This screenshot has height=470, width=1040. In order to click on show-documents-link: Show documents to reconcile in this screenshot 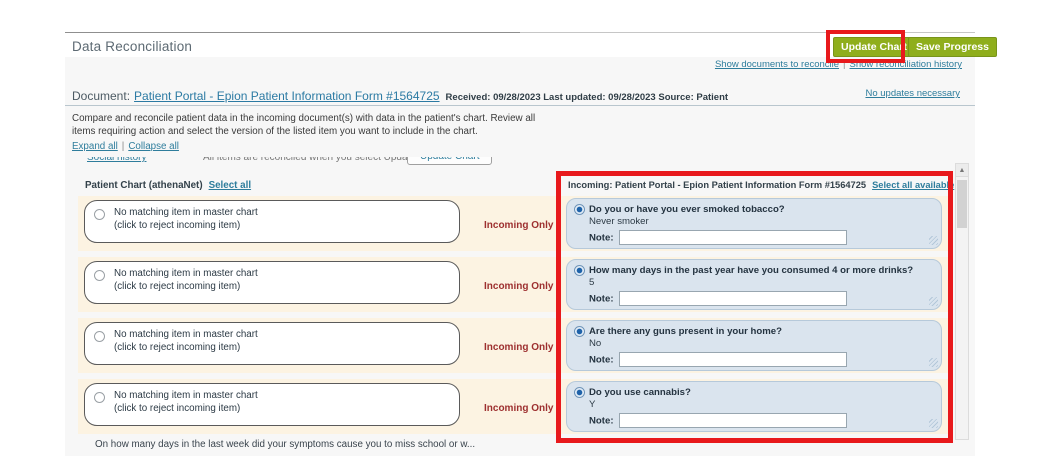, I will do `click(777, 64)`.